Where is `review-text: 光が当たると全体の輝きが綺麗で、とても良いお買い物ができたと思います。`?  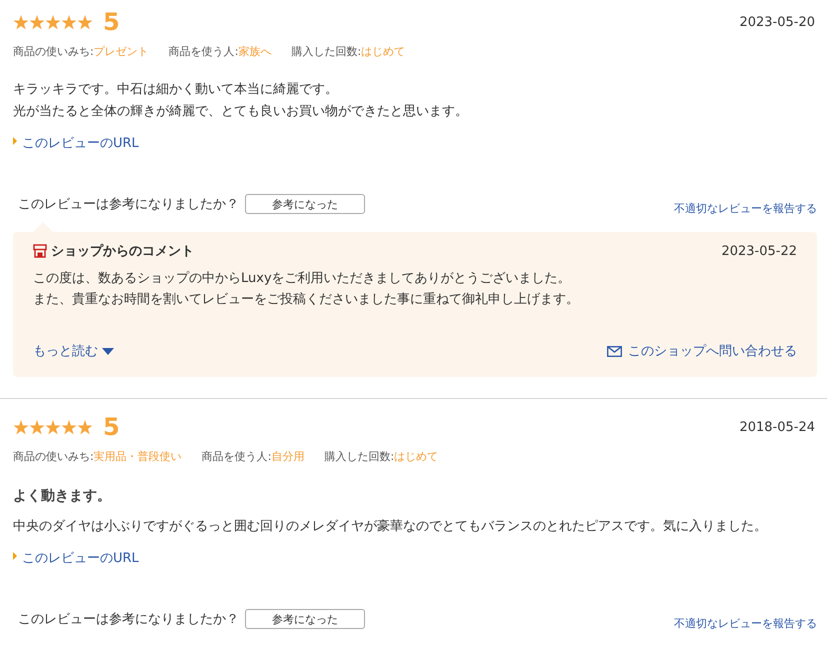
review-text: 光が当たると全体の輝きが綺麗で、とても良いお買い物ができたと思います。 is located at coordinates (240, 112).